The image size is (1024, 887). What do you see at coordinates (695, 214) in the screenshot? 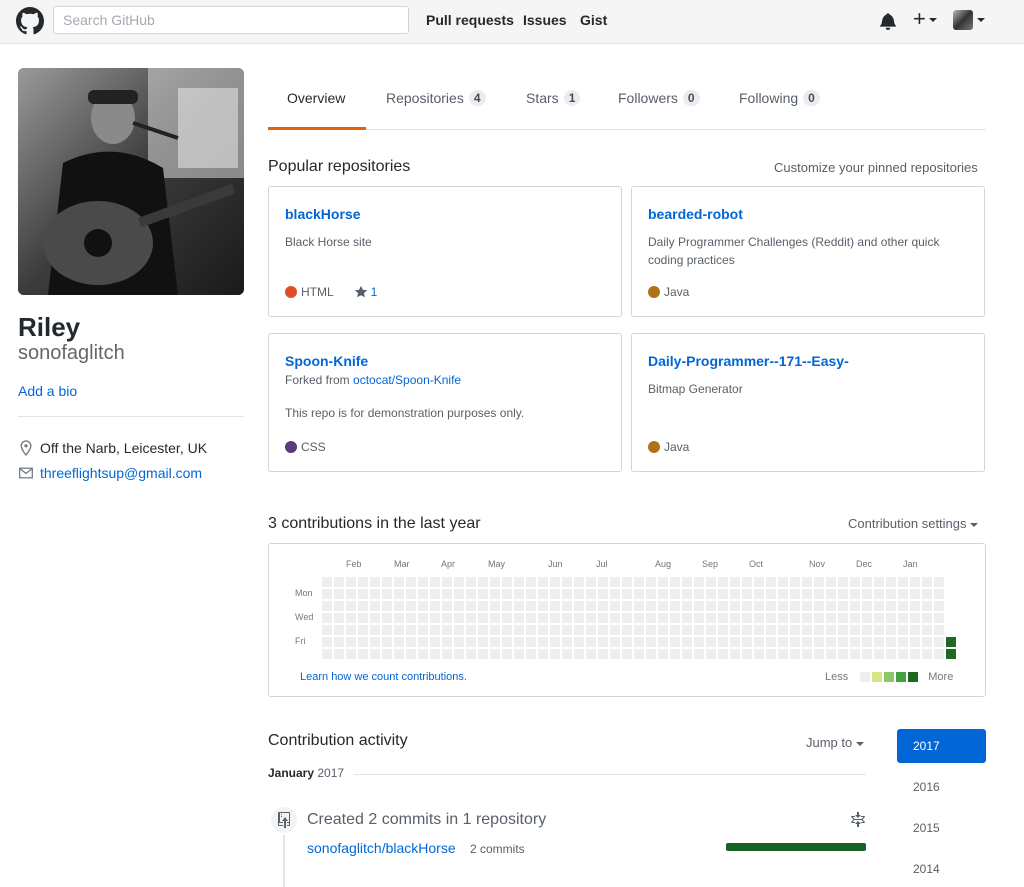
I see `repo-name-link: bearded-robot` at bounding box center [695, 214].